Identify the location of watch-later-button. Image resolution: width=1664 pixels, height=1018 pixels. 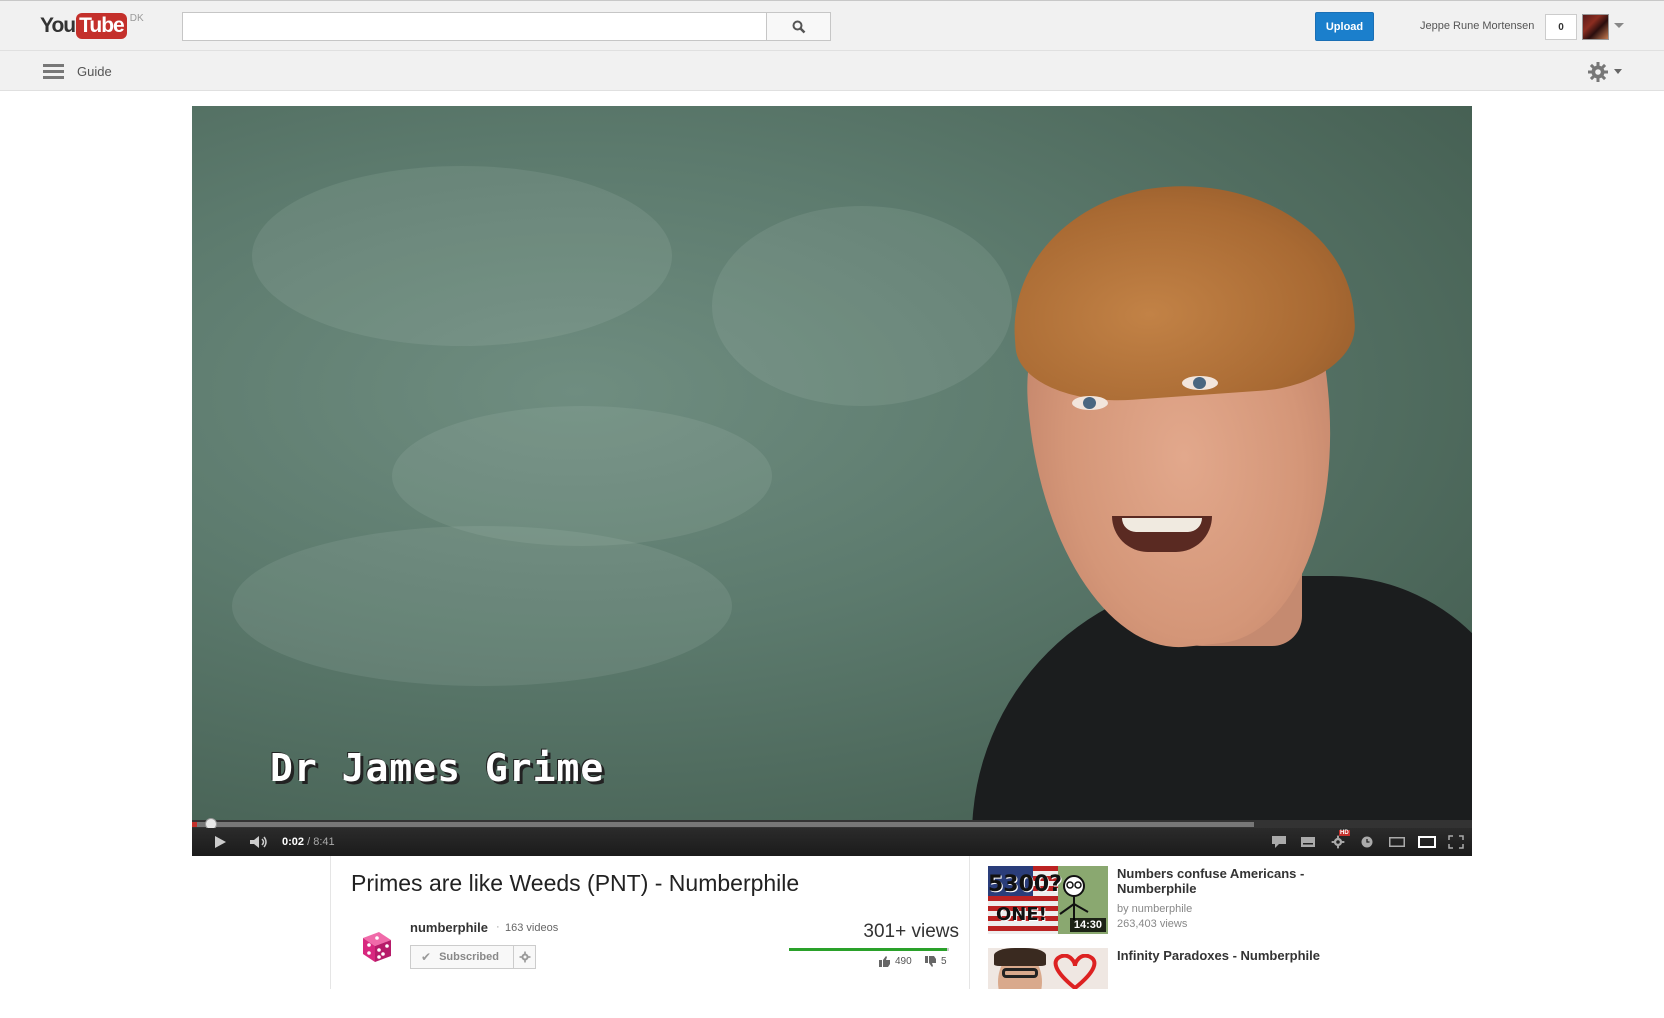
(1367, 842).